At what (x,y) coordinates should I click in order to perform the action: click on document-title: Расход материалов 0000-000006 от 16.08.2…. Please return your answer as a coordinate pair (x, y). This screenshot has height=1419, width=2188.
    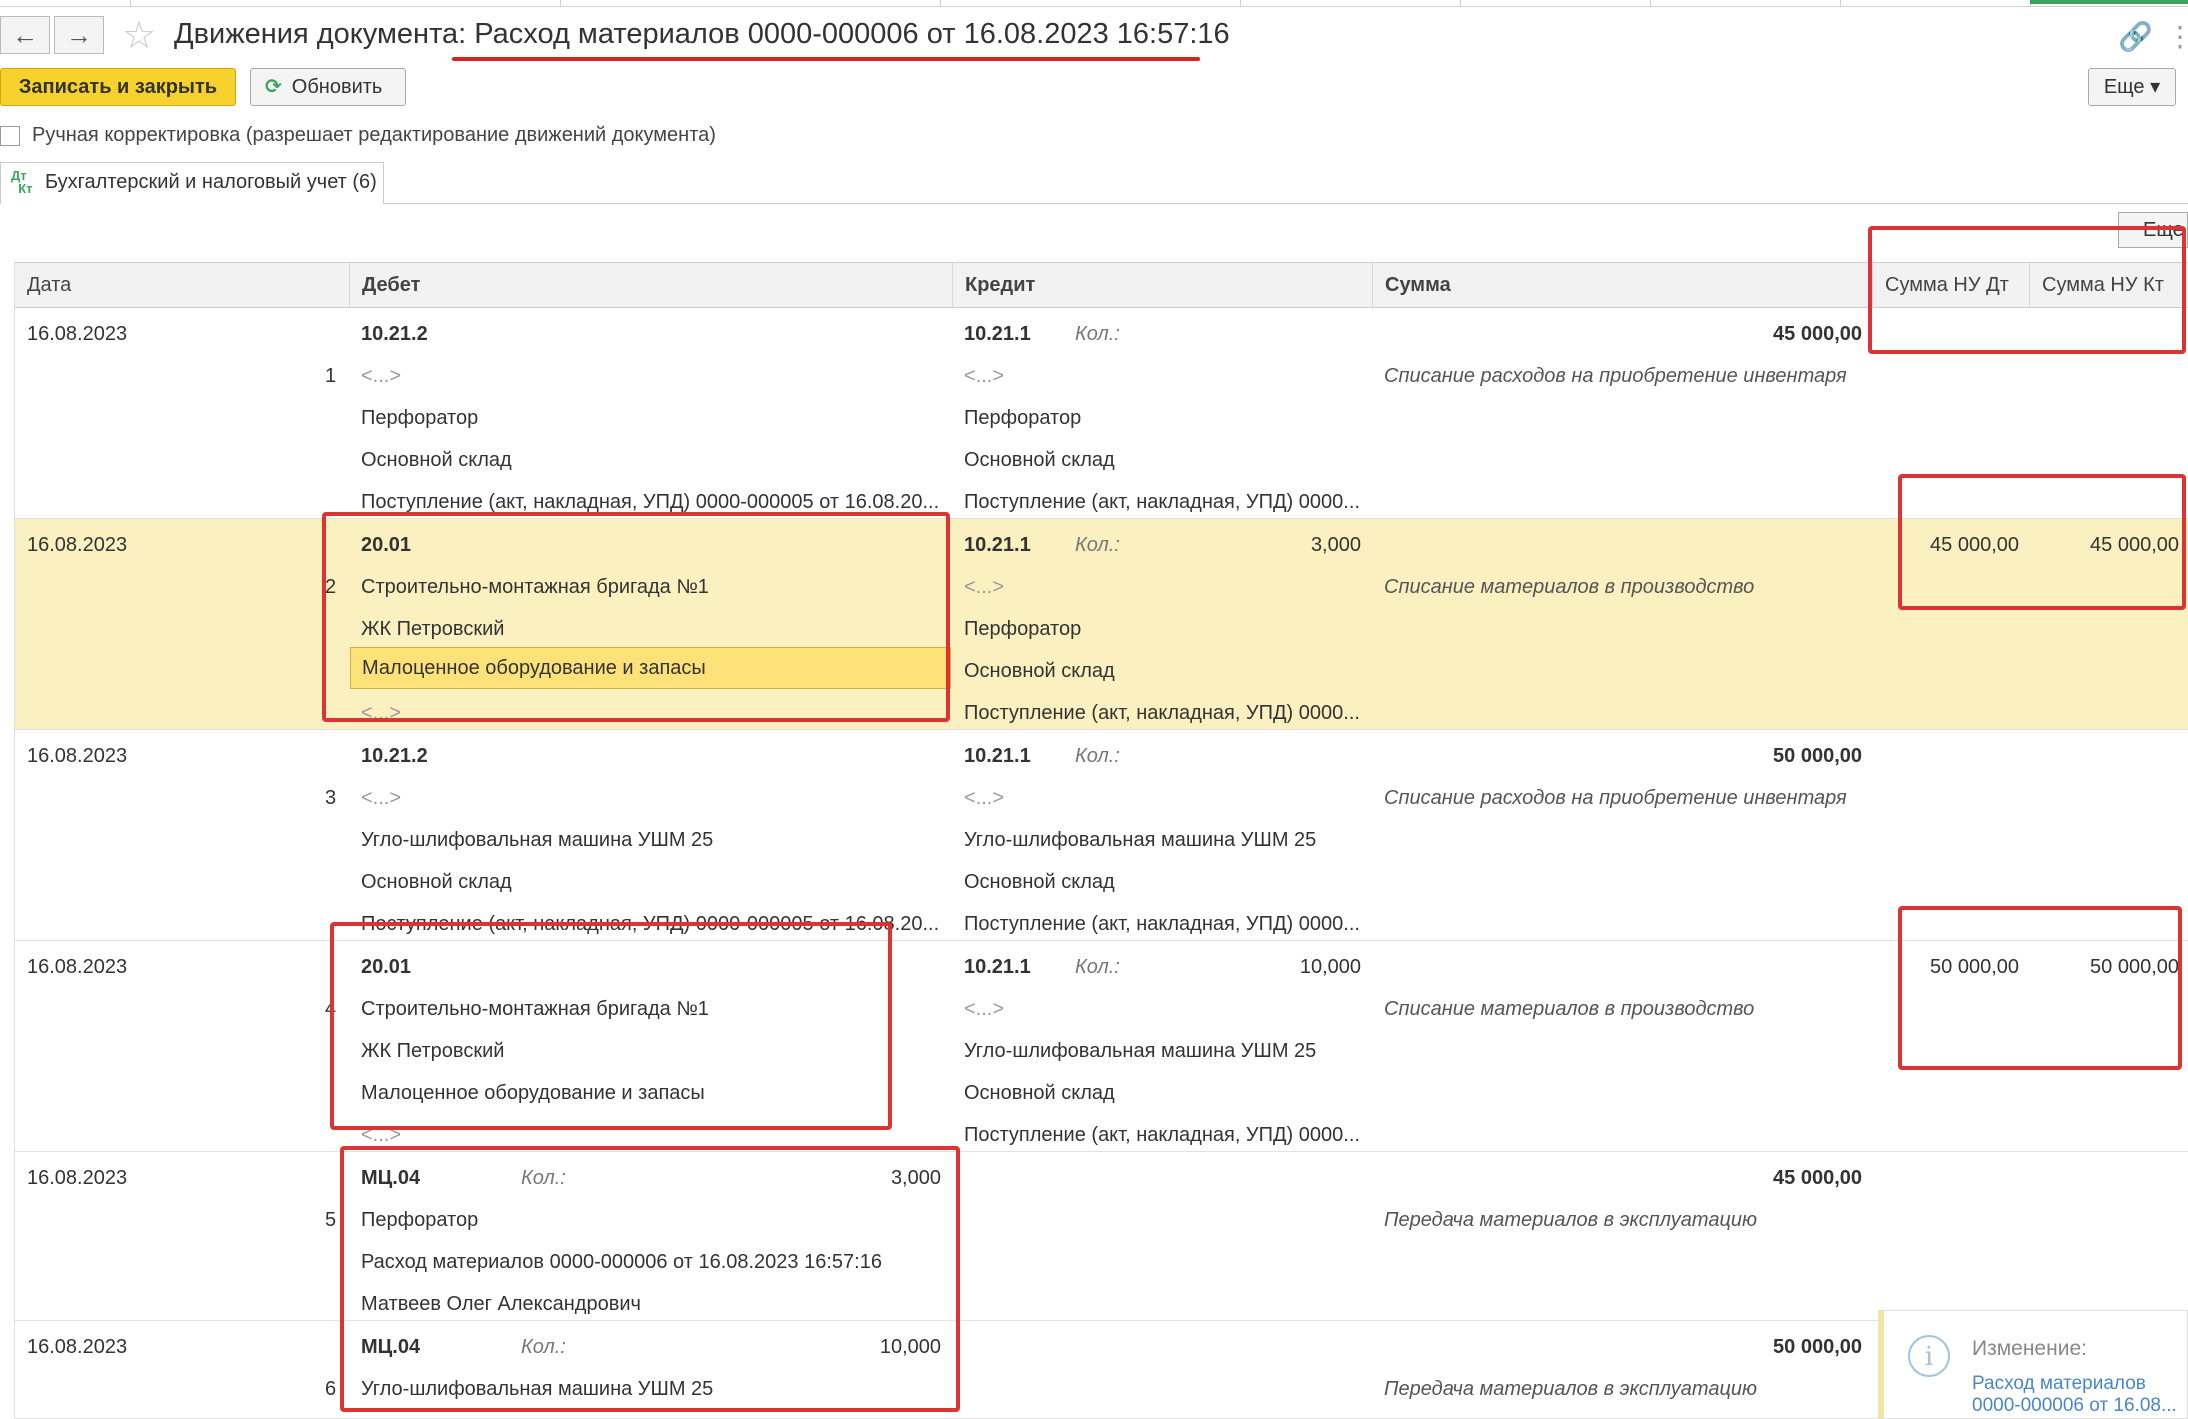
    Looking at the image, I should click on (852, 34).